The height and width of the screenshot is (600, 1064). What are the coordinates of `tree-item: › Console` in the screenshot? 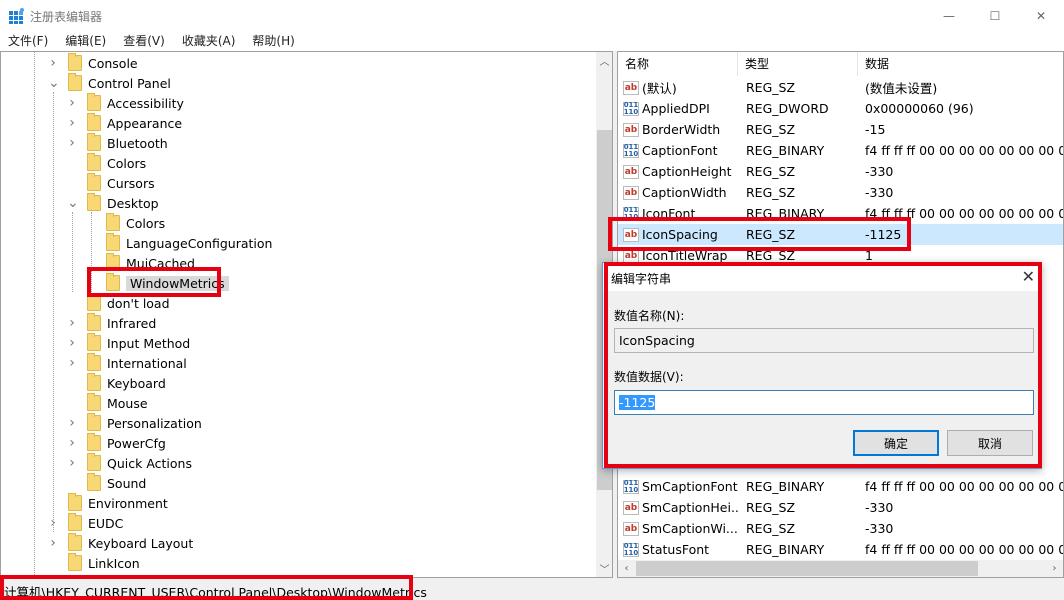 It's located at (93, 63).